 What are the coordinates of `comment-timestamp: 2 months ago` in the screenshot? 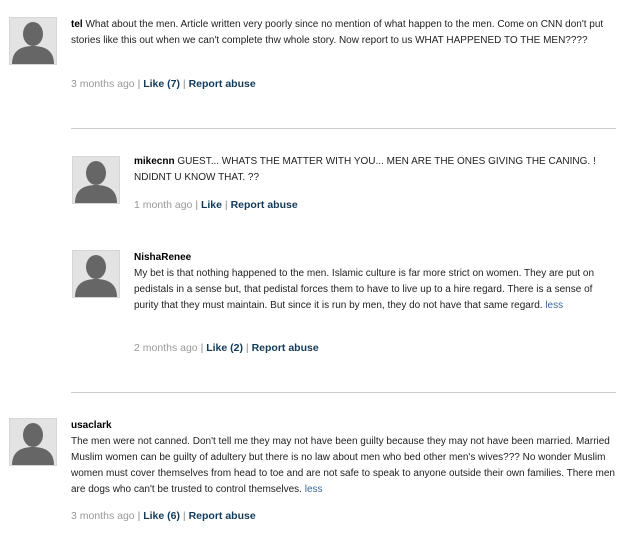 It's located at (166, 348).